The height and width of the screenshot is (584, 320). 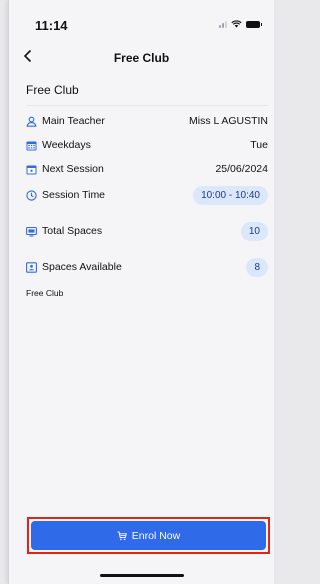 What do you see at coordinates (31, 267) in the screenshot?
I see `id-card-icon` at bounding box center [31, 267].